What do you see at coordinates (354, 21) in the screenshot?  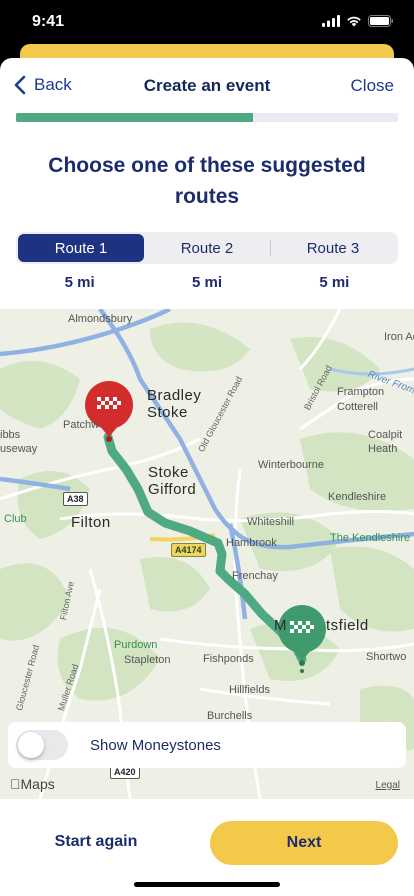 I see `wifi-icon` at bounding box center [354, 21].